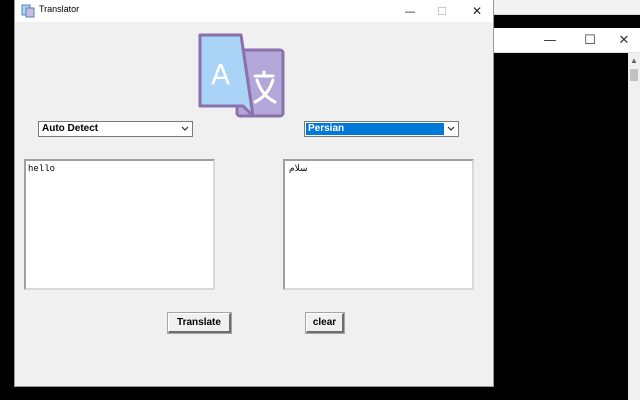 The width and height of the screenshot is (640, 400). What do you see at coordinates (59, 9) in the screenshot?
I see `window-title: Translator` at bounding box center [59, 9].